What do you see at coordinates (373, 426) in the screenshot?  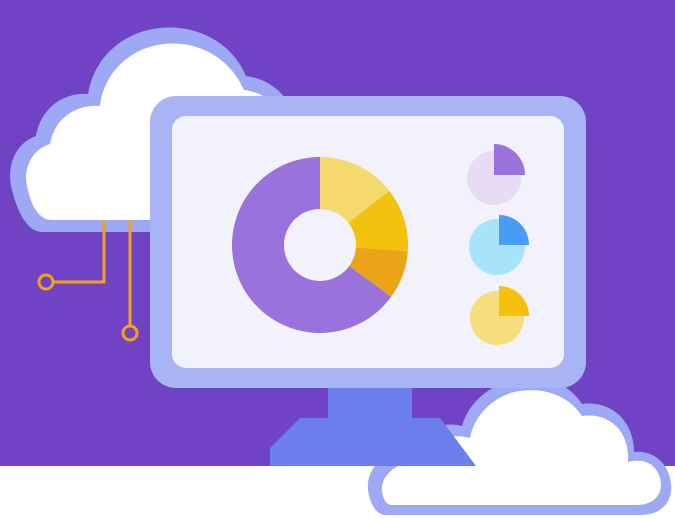 I see `monitor-stand` at bounding box center [373, 426].